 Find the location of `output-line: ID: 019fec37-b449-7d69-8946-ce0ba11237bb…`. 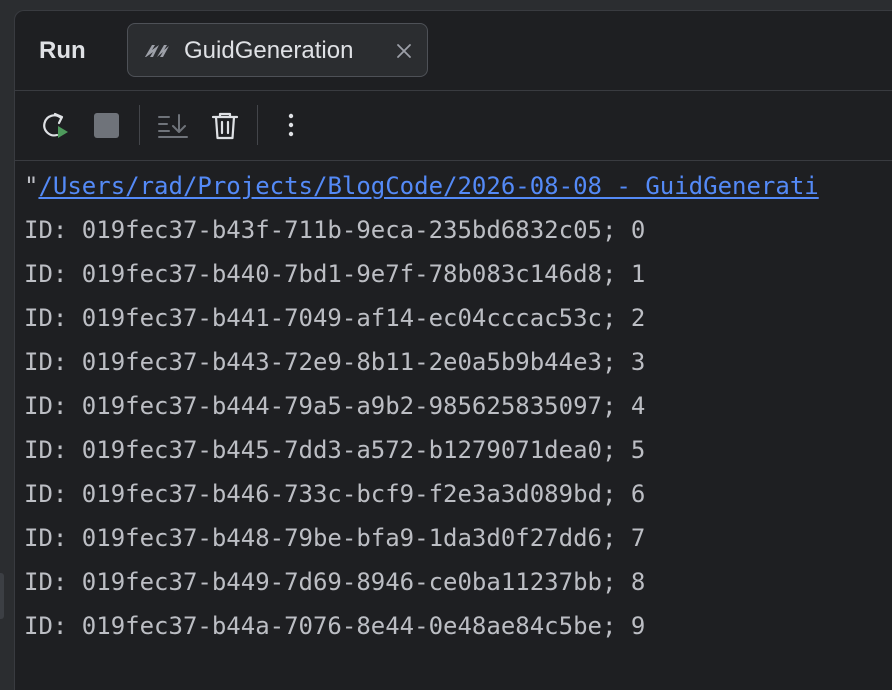

output-line: ID: 019fec37-b449-7d69-8946-ce0ba11237bb… is located at coordinates (335, 582).